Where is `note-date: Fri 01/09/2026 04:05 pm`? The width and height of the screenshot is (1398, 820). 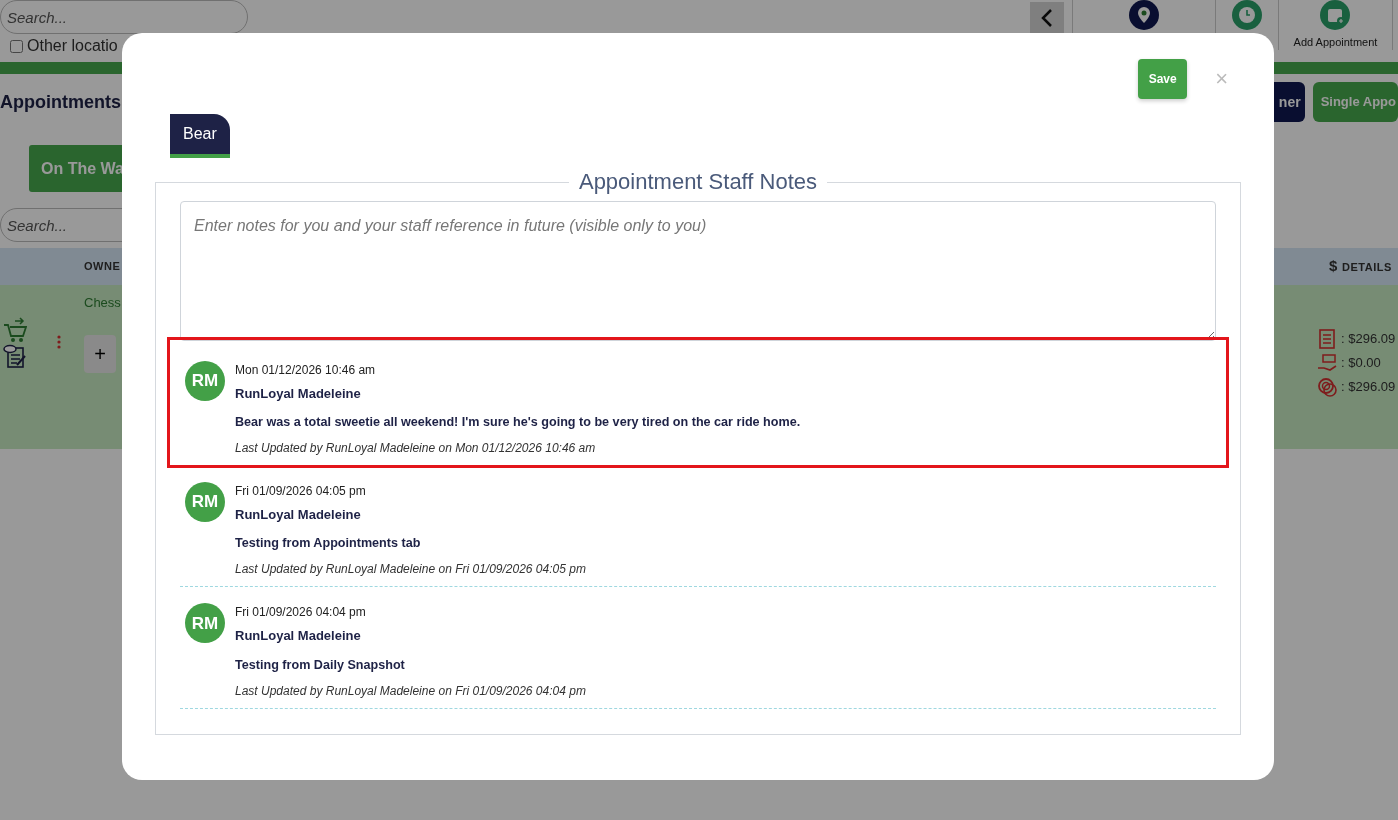
note-date: Fri 01/09/2026 04:05 pm is located at coordinates (301, 491).